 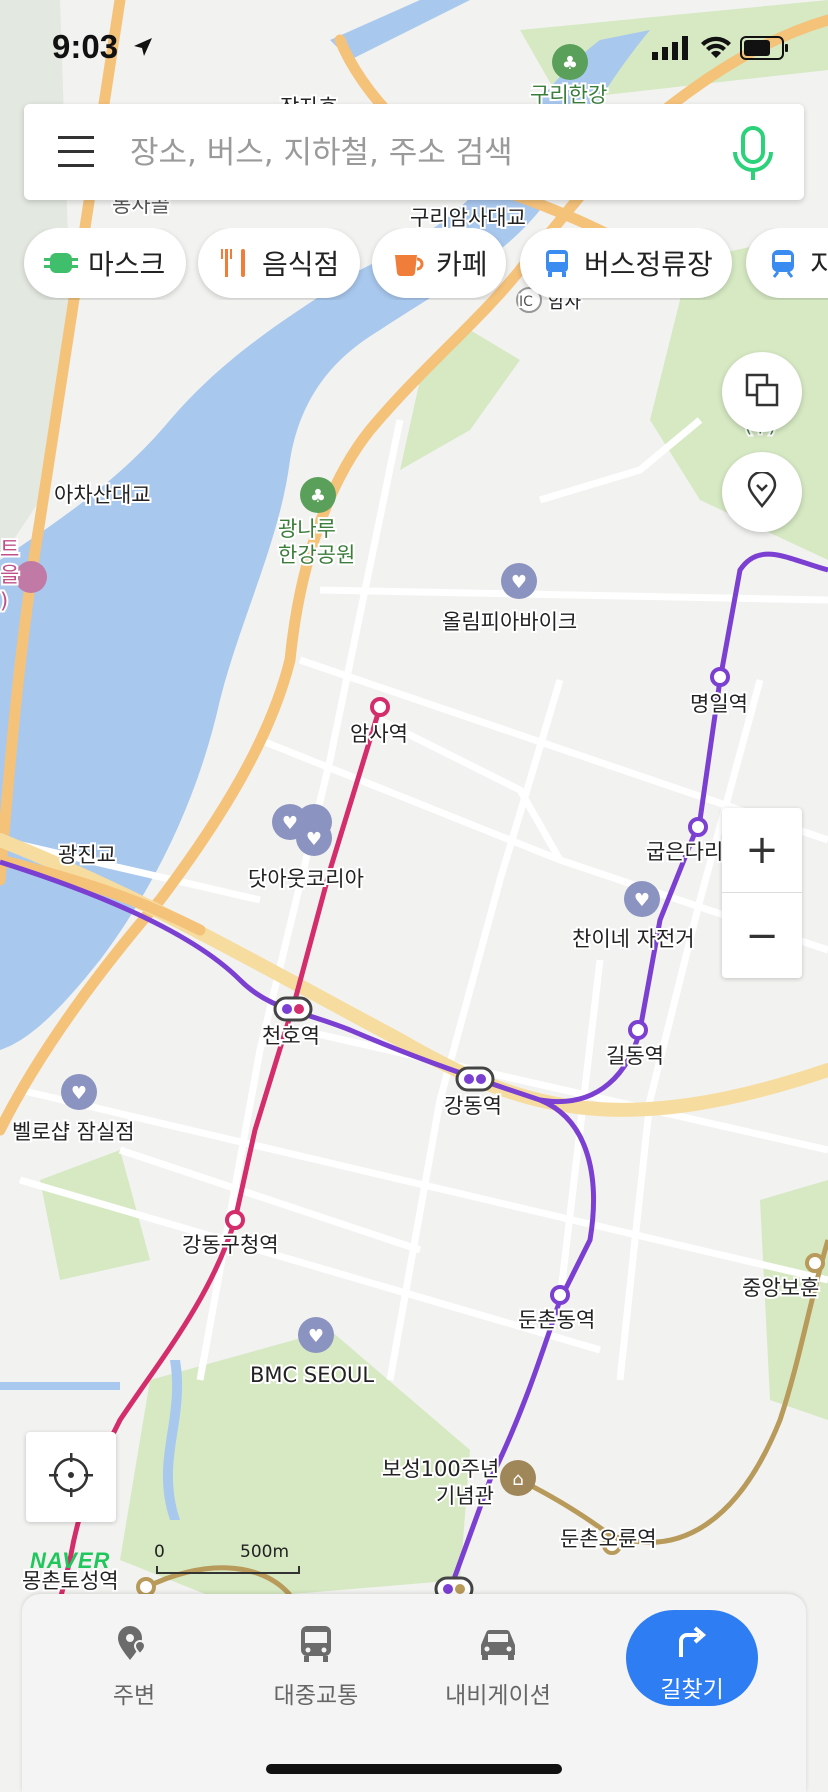 I want to click on label-poi-olympia-bike: 올림피아바이크, so click(x=509, y=622).